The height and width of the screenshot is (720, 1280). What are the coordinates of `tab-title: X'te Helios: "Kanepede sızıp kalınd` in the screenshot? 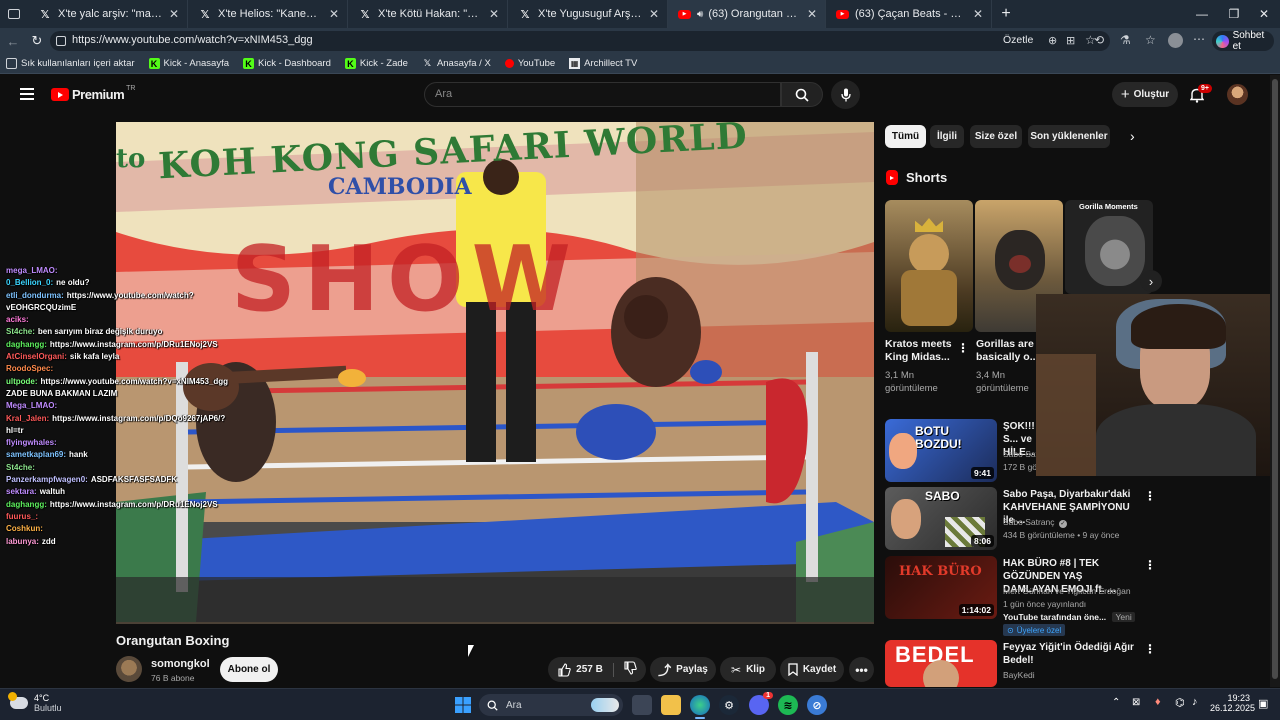 It's located at (270, 14).